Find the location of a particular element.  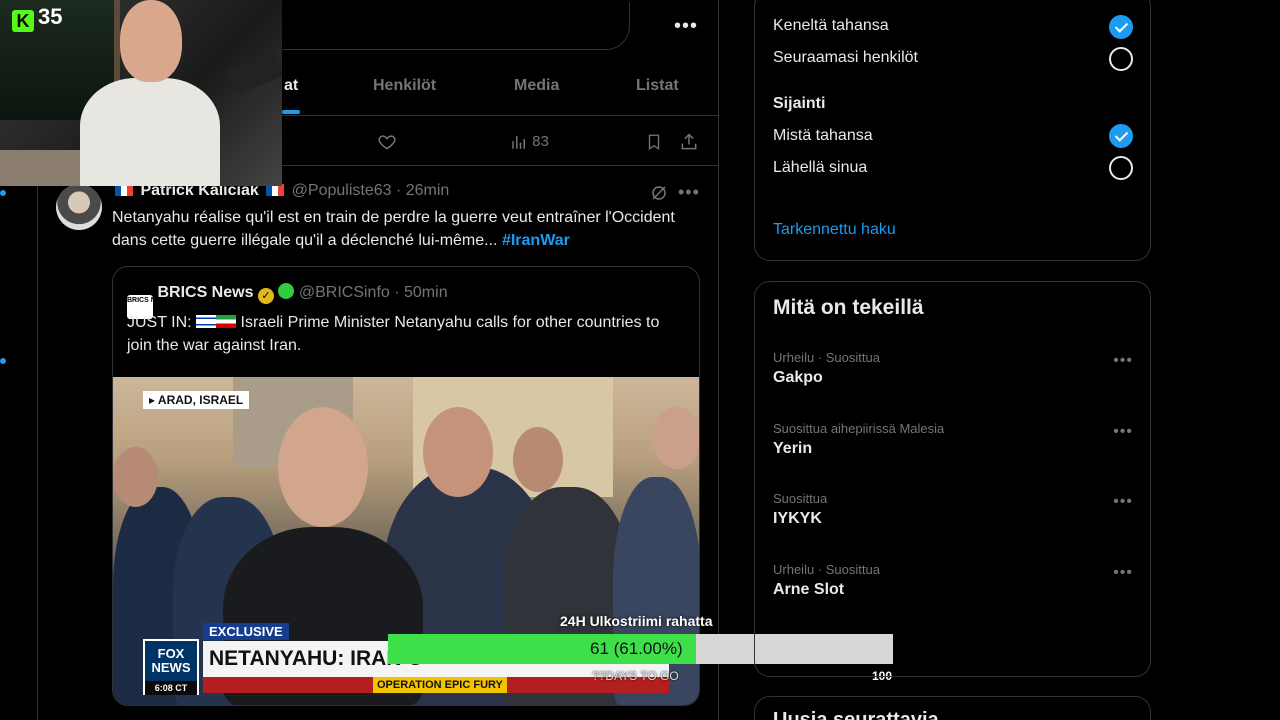

goal-title: 24H Ulkostriimi rahatta is located at coordinates (636, 621).